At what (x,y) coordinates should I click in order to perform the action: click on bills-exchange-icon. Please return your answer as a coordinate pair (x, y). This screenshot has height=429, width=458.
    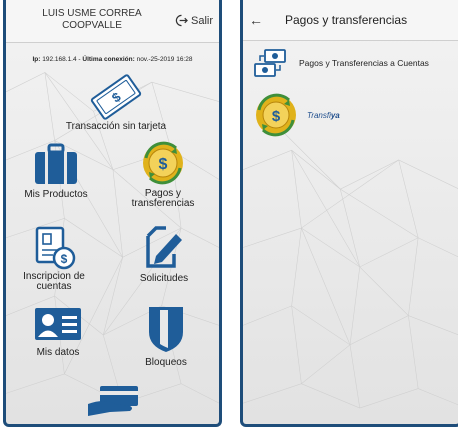
    Looking at the image, I should click on (270, 63).